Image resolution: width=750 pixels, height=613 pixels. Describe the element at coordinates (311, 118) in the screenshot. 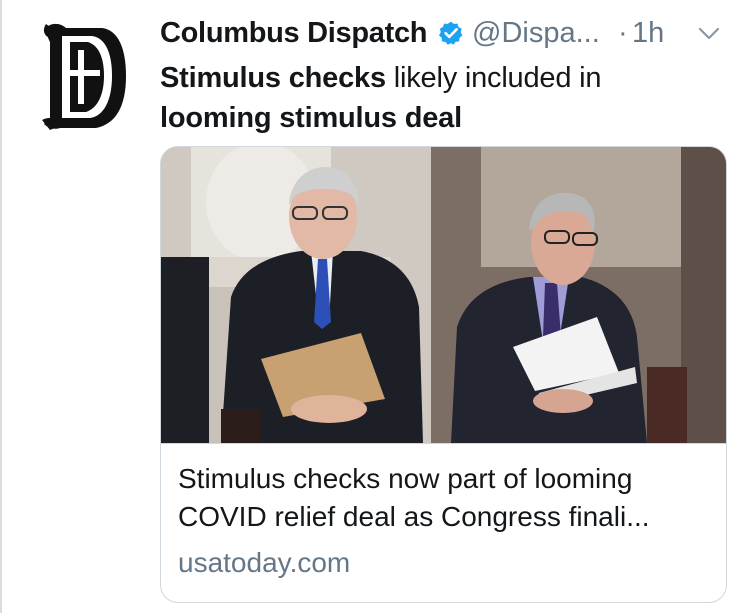

I see `tweet-text-bold-2: looming stimulus deal` at that location.